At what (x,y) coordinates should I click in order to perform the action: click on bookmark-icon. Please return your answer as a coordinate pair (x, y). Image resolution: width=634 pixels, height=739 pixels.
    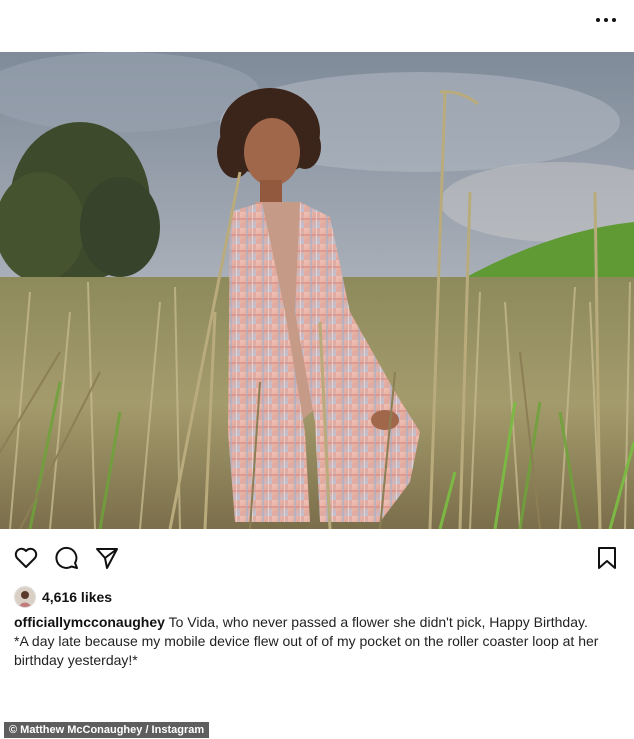
    Looking at the image, I should click on (607, 558).